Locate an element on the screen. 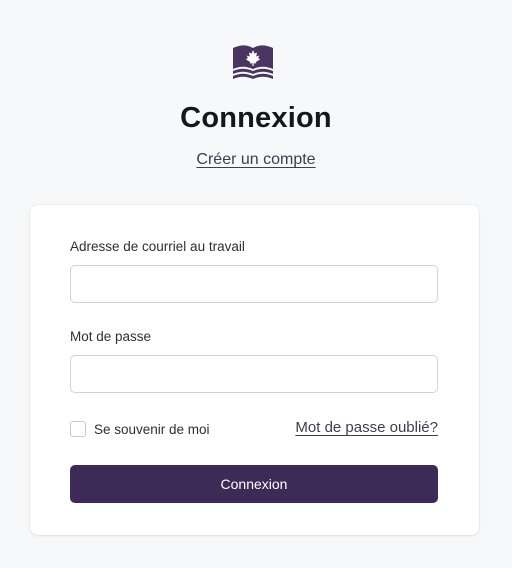 The height and width of the screenshot is (568, 512). password-label: Mot de passe is located at coordinates (111, 336).